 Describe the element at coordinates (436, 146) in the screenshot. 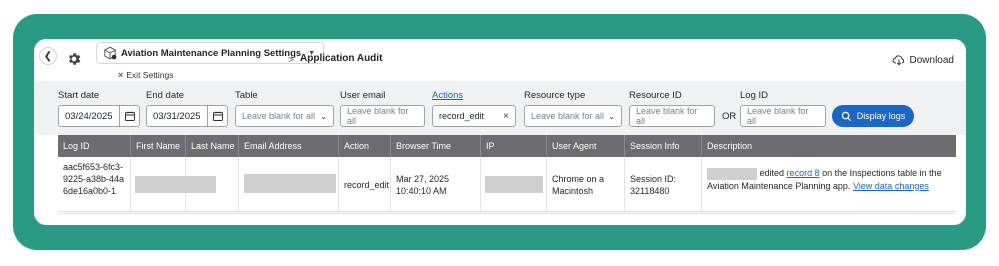

I see `column-header-browser-time: Browser Time` at that location.